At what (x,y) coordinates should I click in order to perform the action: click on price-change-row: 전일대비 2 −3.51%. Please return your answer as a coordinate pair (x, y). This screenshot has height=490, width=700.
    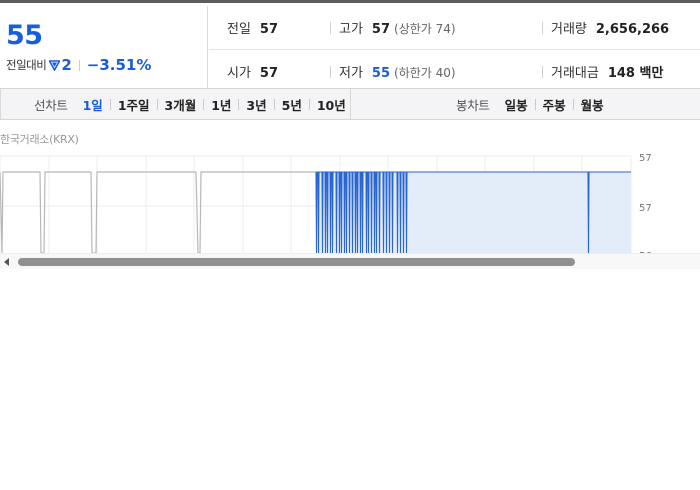
    Looking at the image, I should click on (78, 65).